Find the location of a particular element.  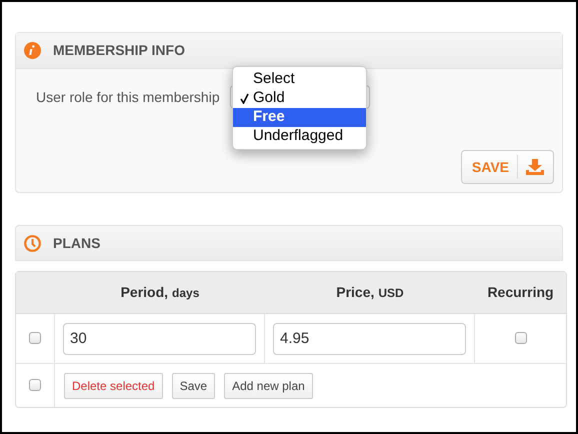

action-button: Add new plan is located at coordinates (268, 385).